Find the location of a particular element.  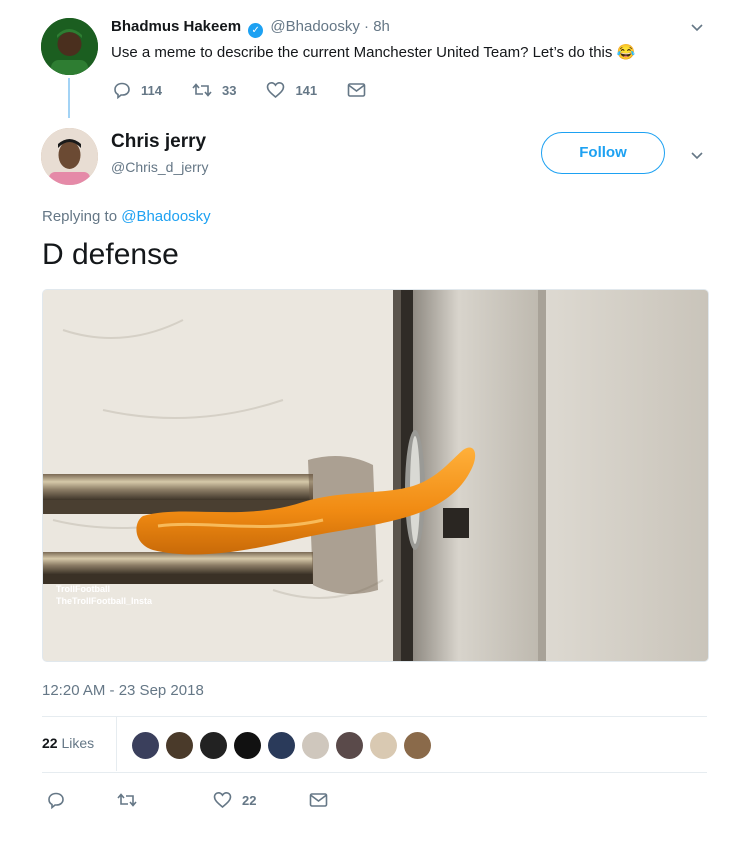

parent-timestamp: 8h is located at coordinates (381, 26).